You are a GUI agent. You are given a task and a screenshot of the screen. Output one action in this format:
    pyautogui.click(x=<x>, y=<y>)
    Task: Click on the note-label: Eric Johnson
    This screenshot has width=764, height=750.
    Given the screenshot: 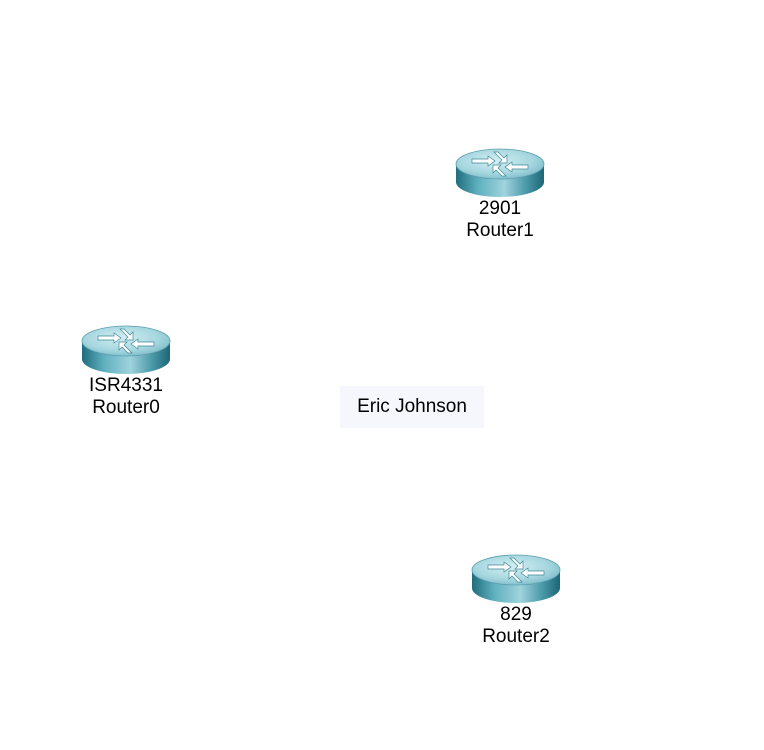 What is the action you would take?
    pyautogui.click(x=412, y=407)
    